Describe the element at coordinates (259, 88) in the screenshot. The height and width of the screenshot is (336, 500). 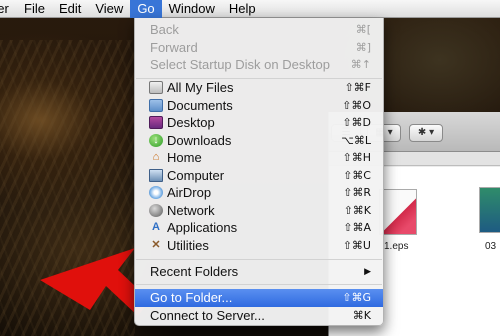
I see `menu-item-all-my-files: All My Files ⇧⌘F` at that location.